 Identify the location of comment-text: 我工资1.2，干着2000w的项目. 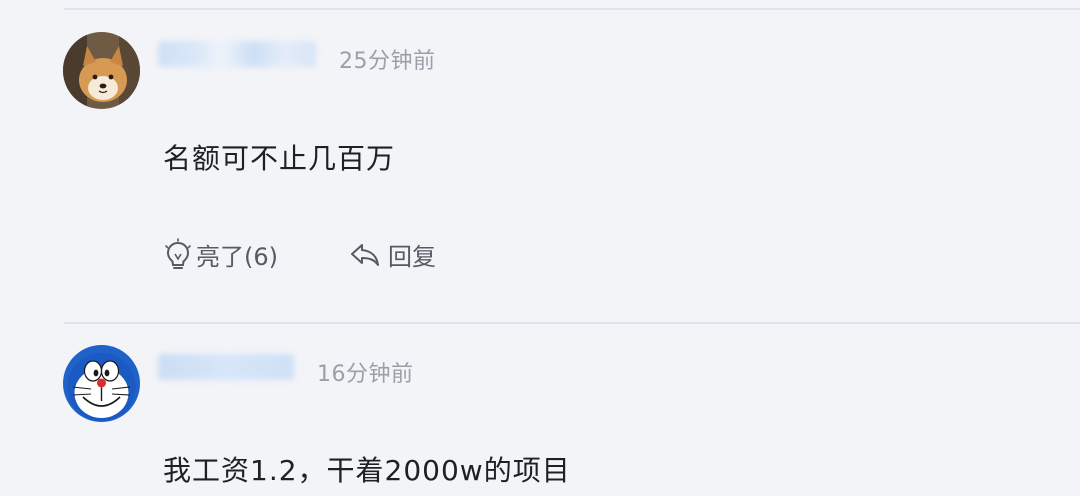
(367, 470).